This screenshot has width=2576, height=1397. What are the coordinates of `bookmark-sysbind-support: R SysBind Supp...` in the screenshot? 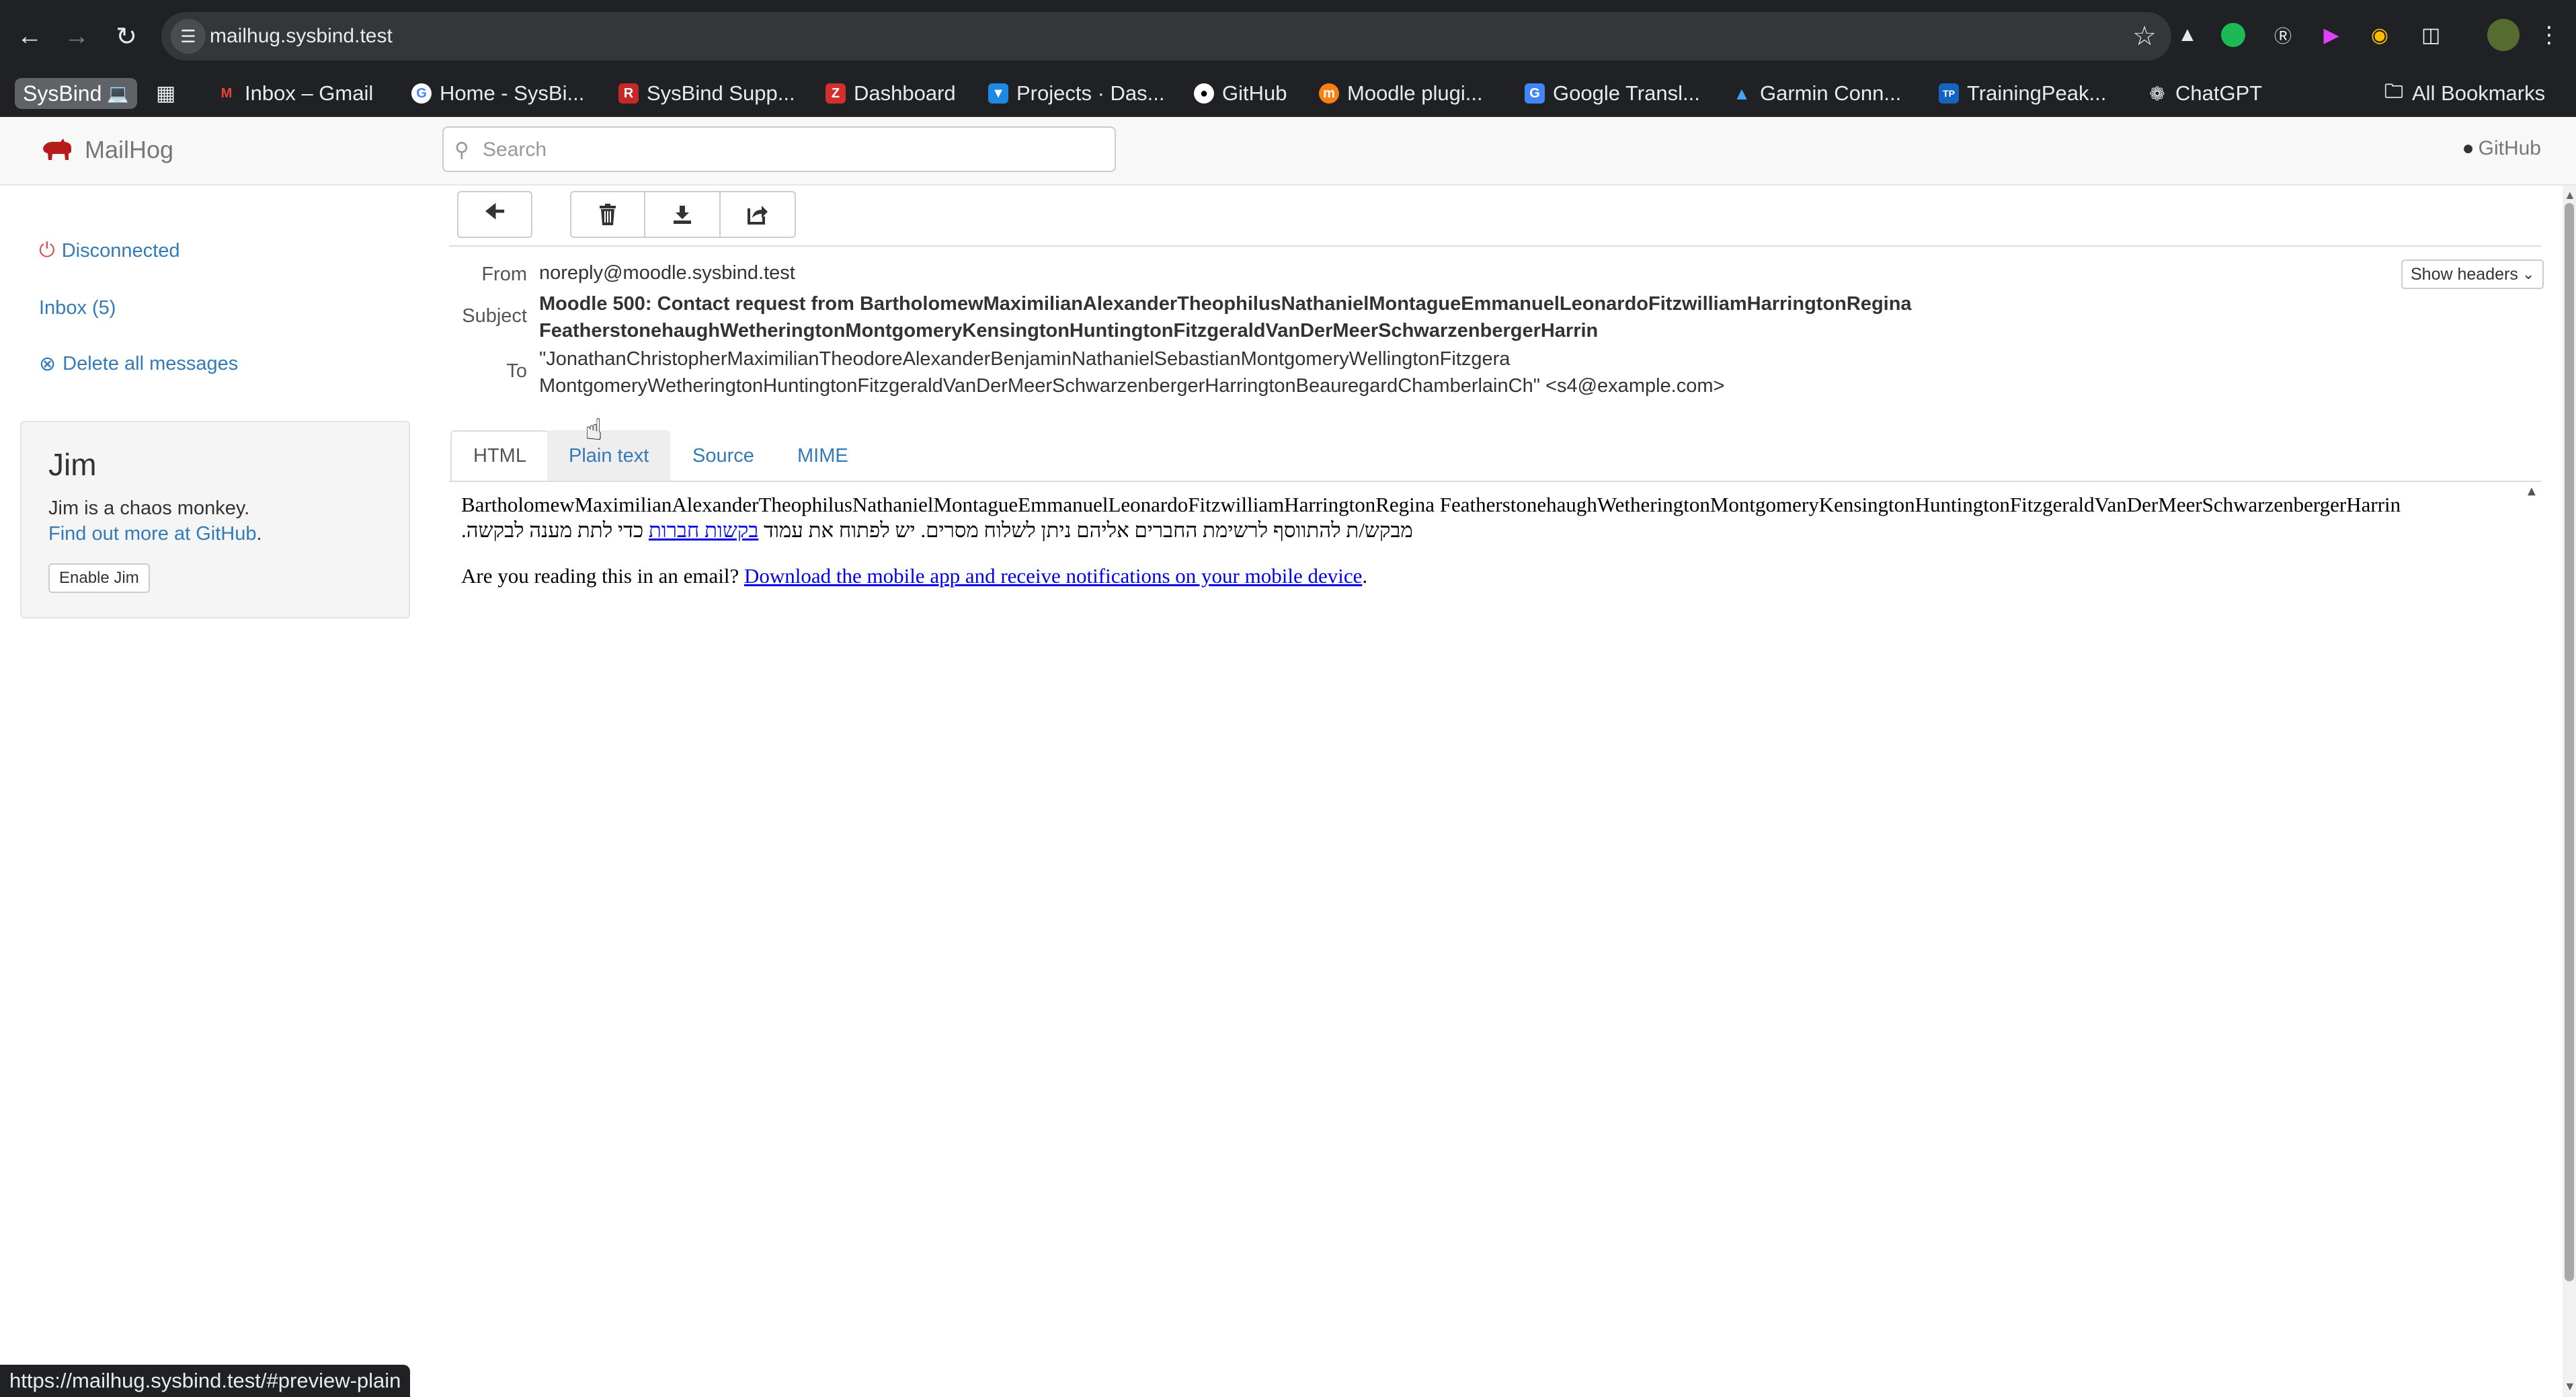 It's located at (706, 94).